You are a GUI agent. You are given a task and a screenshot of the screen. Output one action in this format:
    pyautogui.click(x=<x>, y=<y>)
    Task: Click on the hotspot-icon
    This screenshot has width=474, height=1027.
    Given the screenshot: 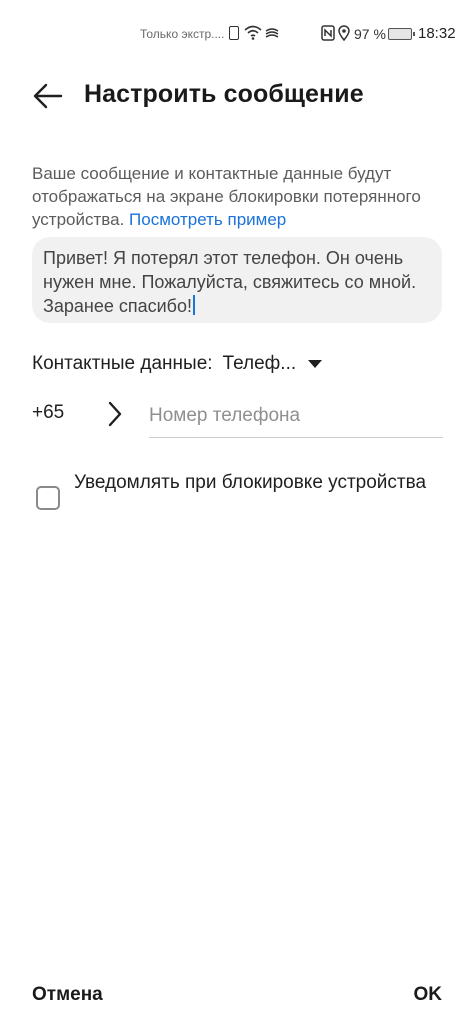 What is the action you would take?
    pyautogui.click(x=272, y=33)
    